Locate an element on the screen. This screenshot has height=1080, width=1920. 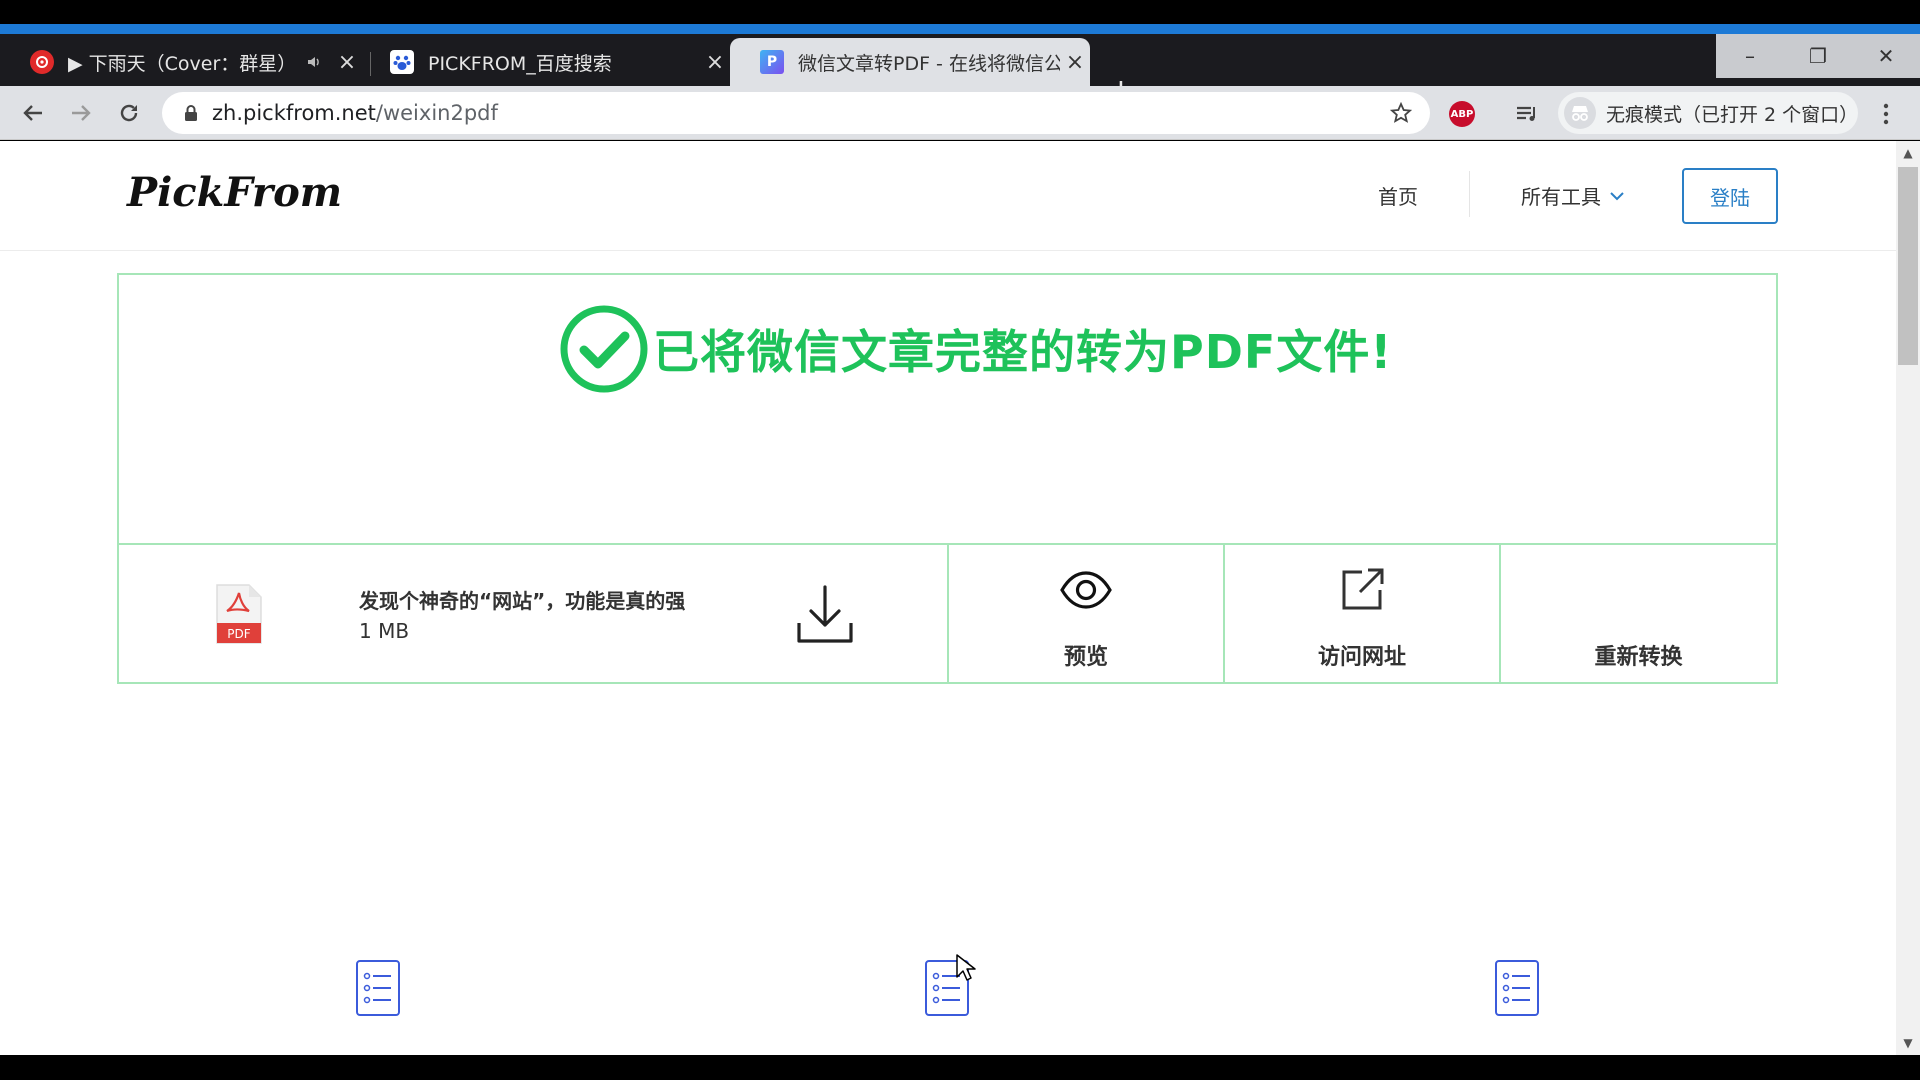
baidu-paw-icon is located at coordinates (402, 62).